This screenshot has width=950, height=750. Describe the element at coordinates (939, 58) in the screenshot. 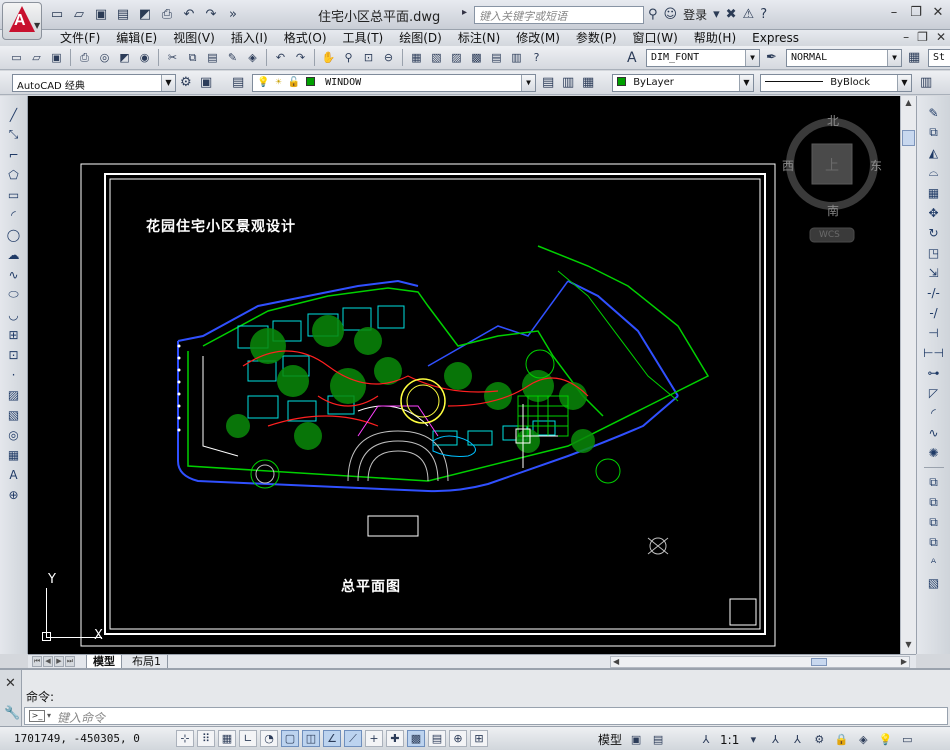

I see `style-select-partial: St` at that location.